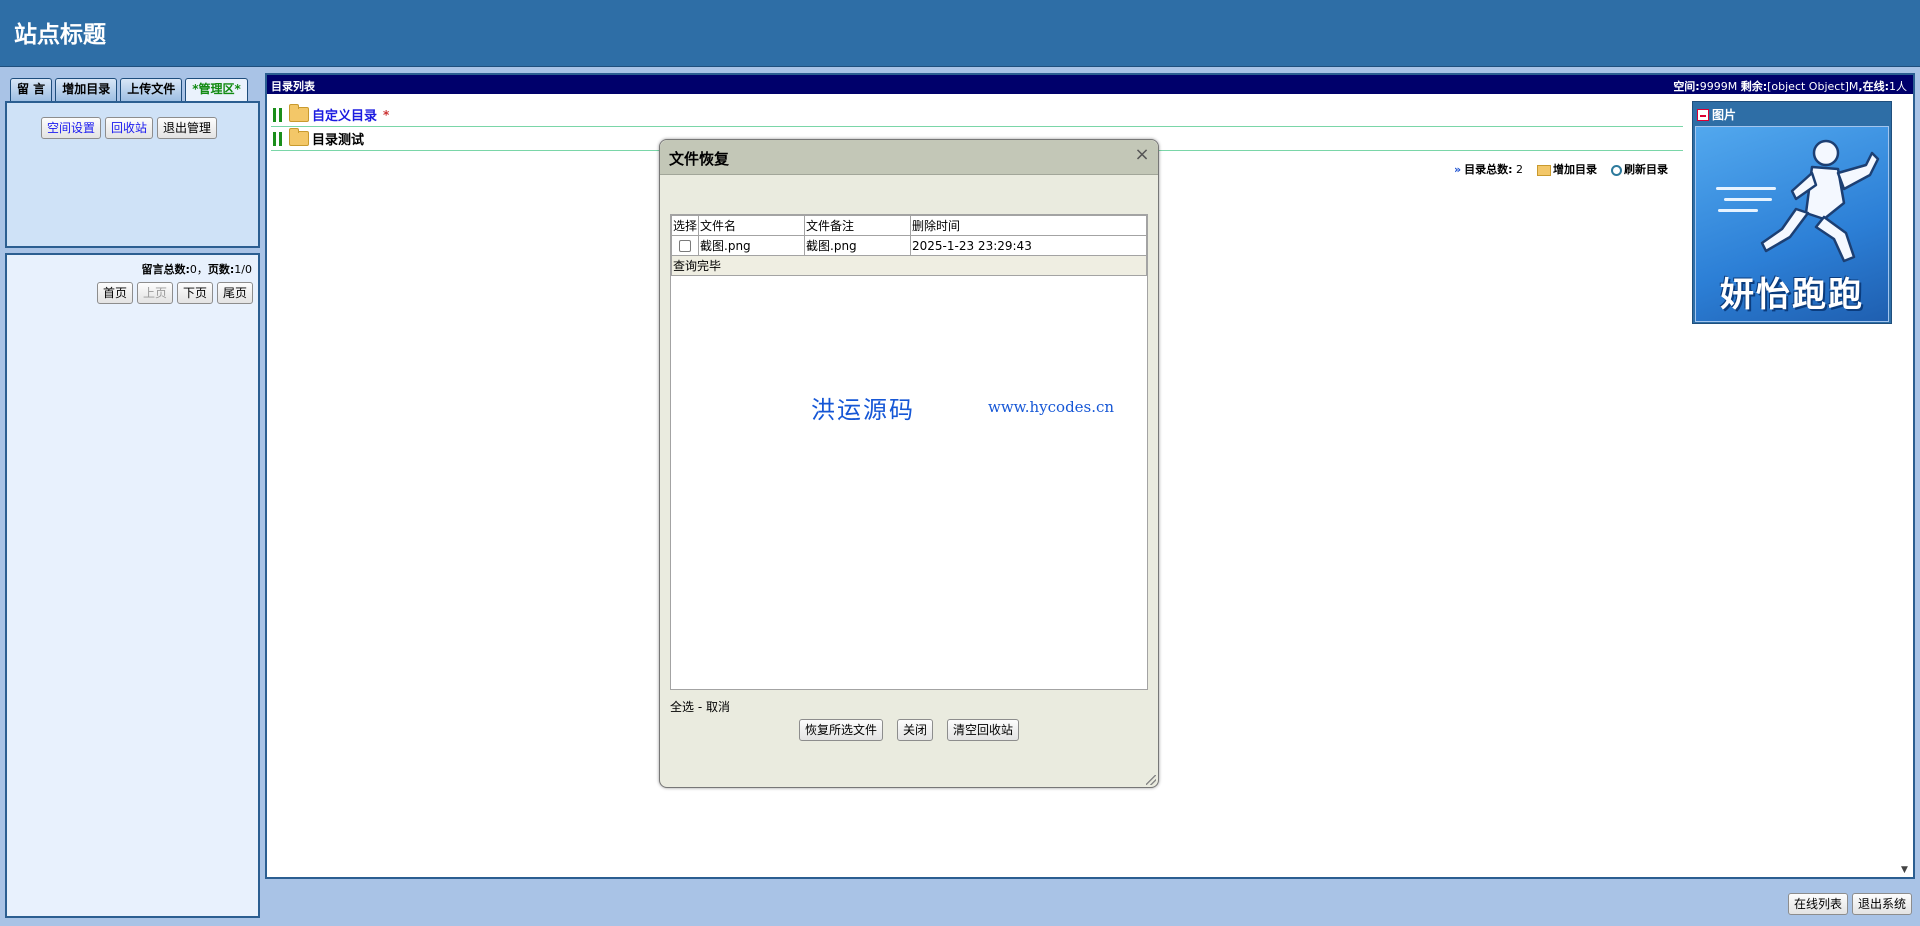  I want to click on directory-toolbar: » 目录总数: 2 增加目录 刷新目录, so click(1561, 169).